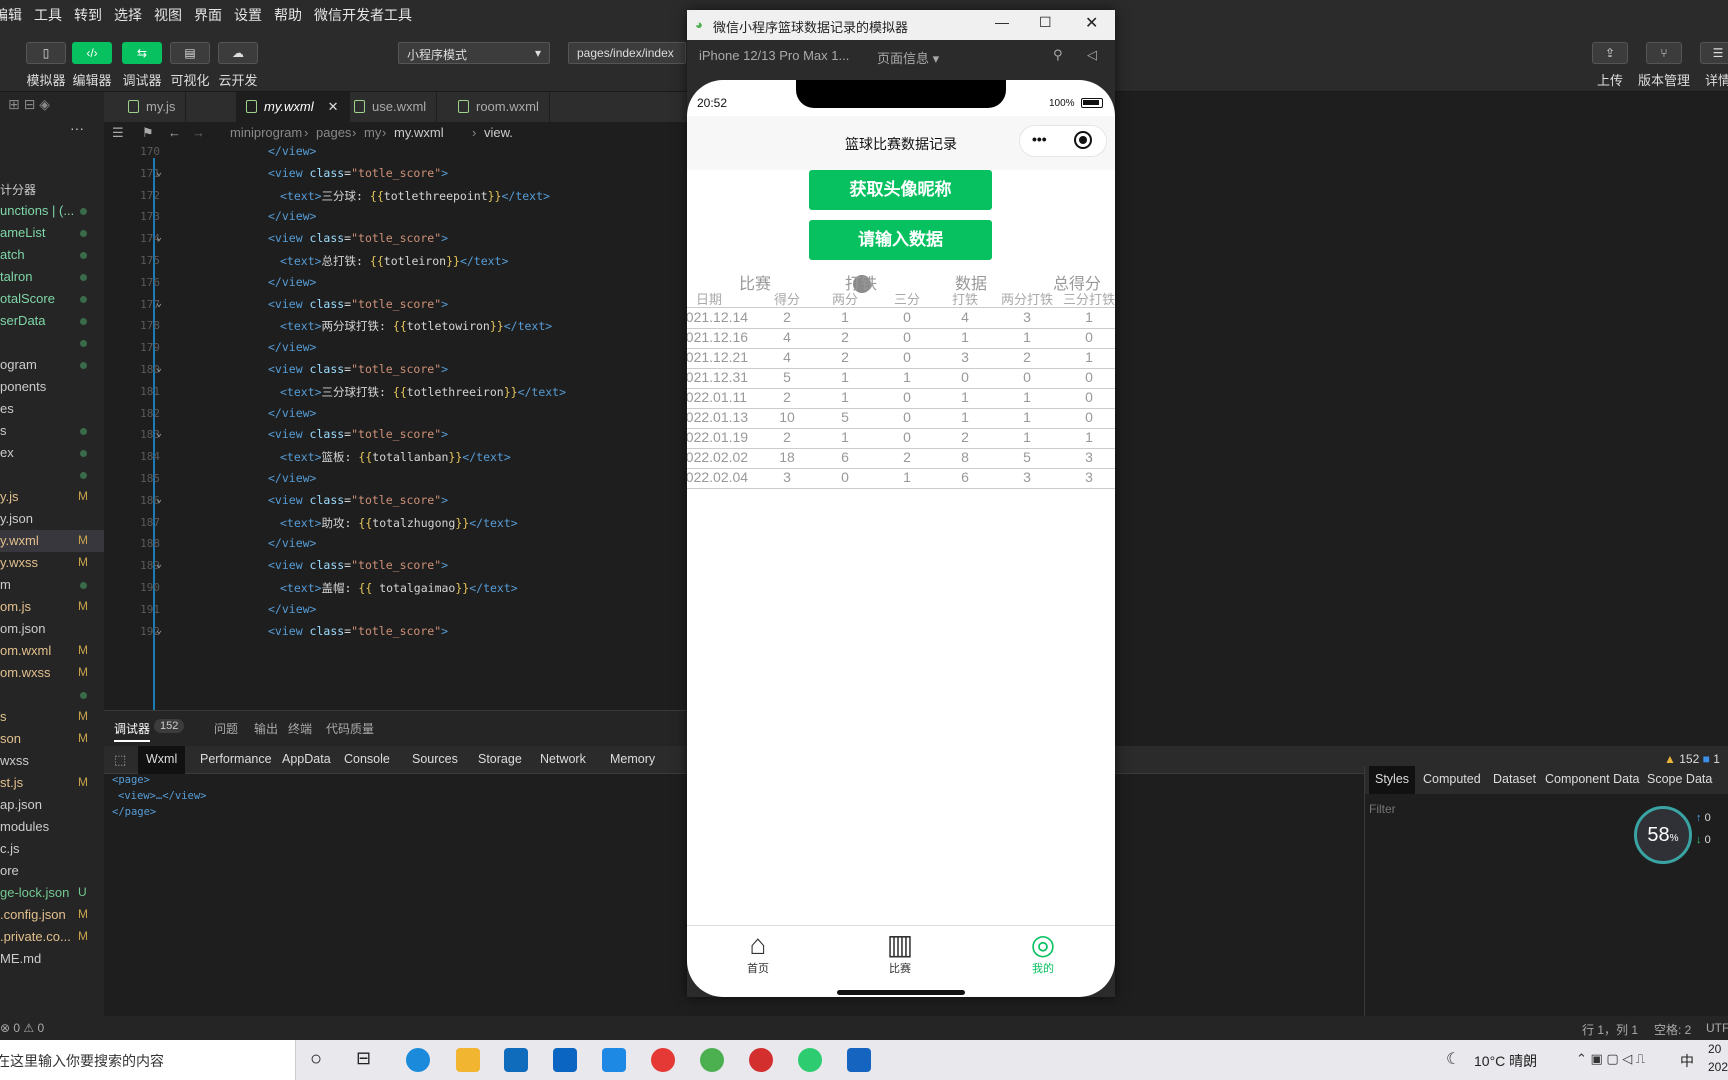  I want to click on wechat-icon, so click(810, 1060).